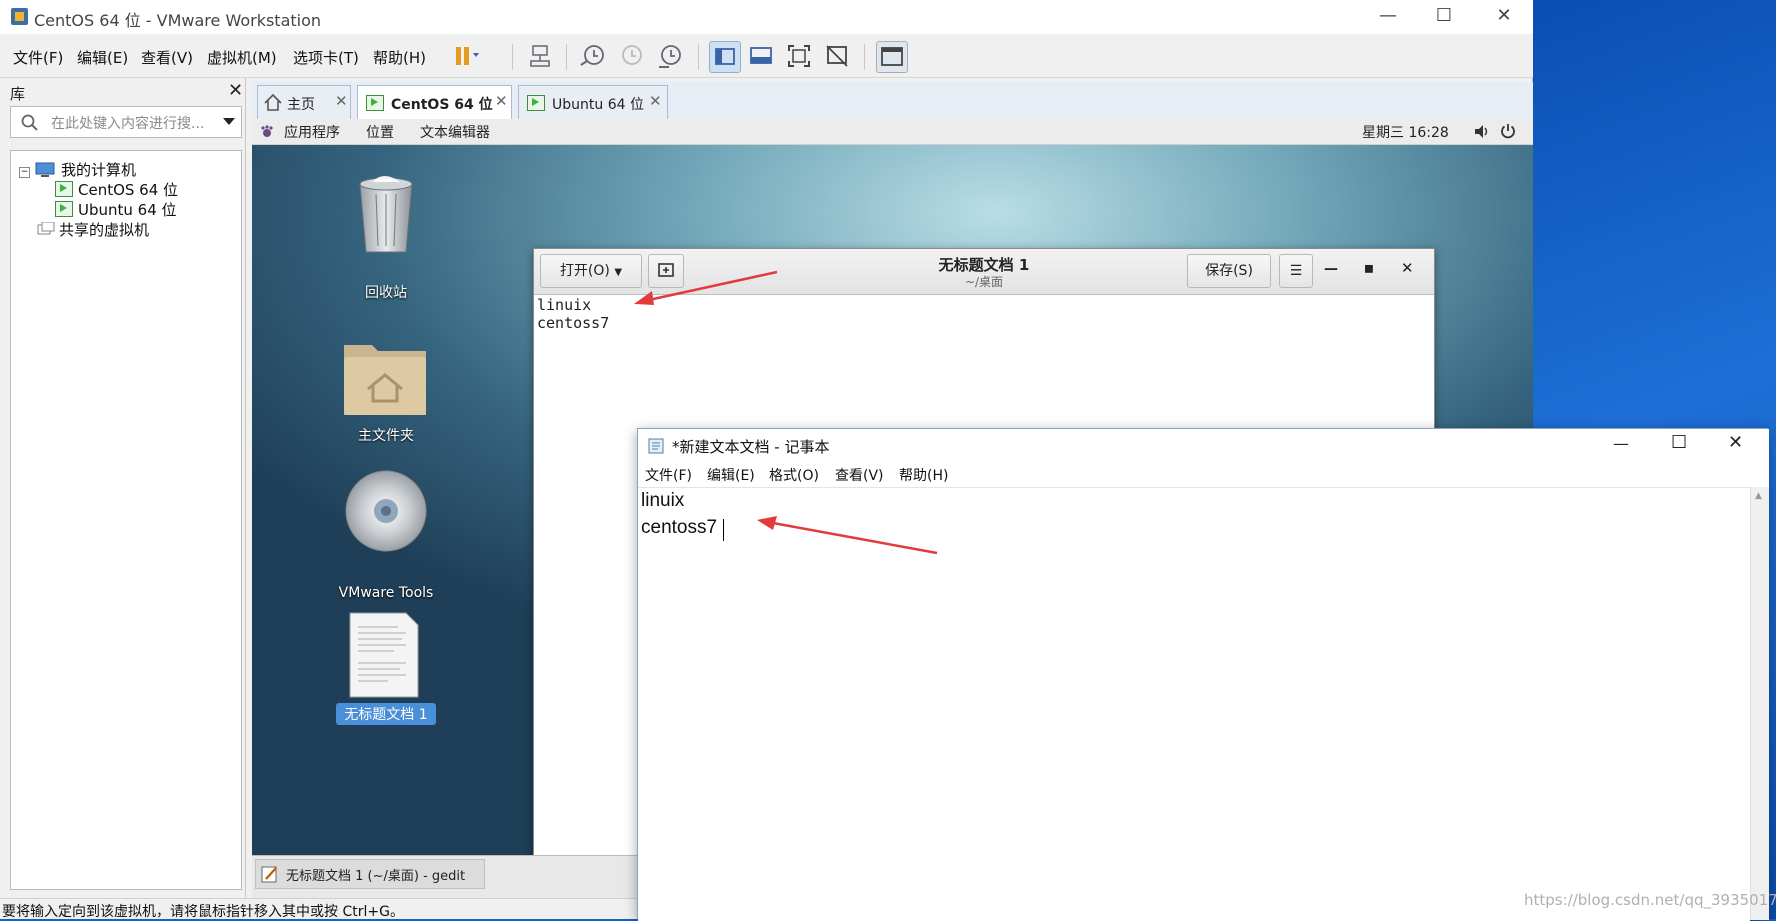 The image size is (1776, 921). What do you see at coordinates (442, 105) in the screenshot?
I see `tab-label: CentOS 64 位` at bounding box center [442, 105].